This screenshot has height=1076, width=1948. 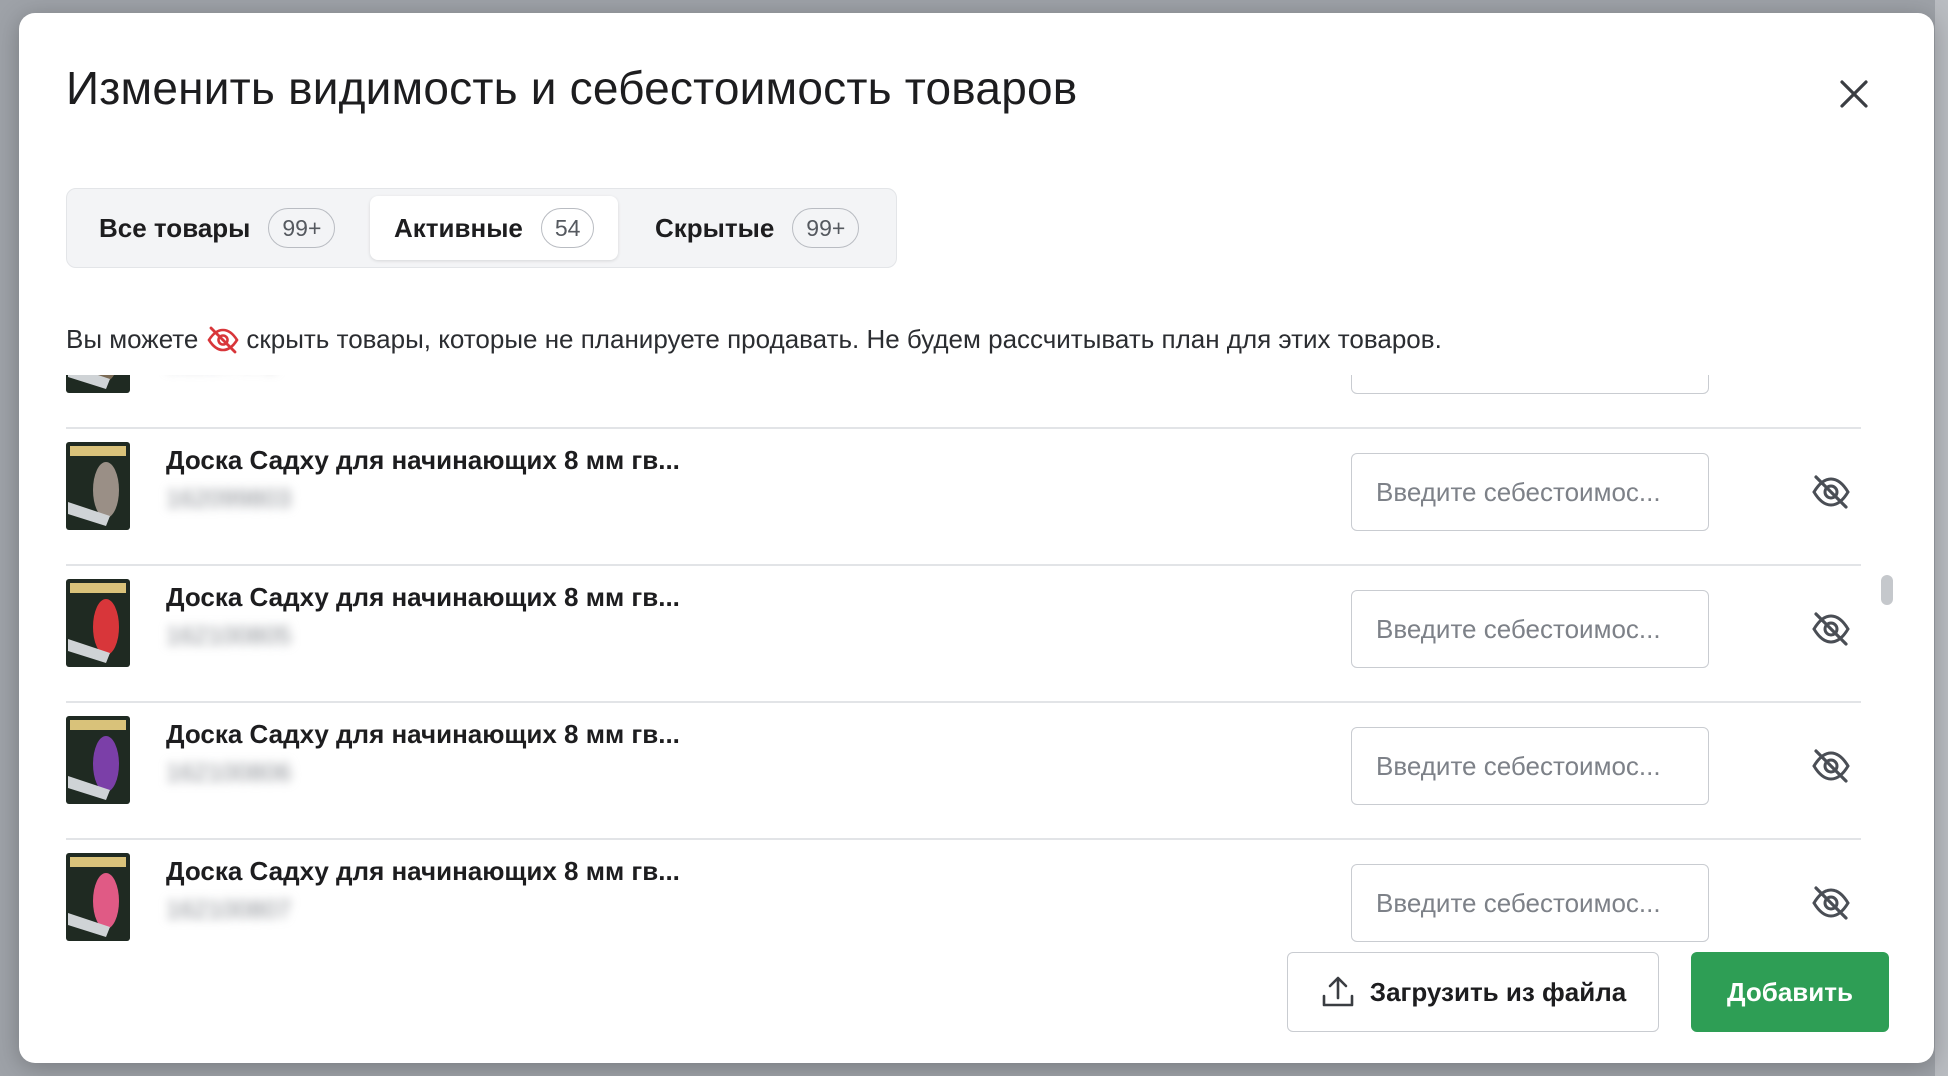 I want to click on tab-all-products: Все товары 99+, so click(x=217, y=228).